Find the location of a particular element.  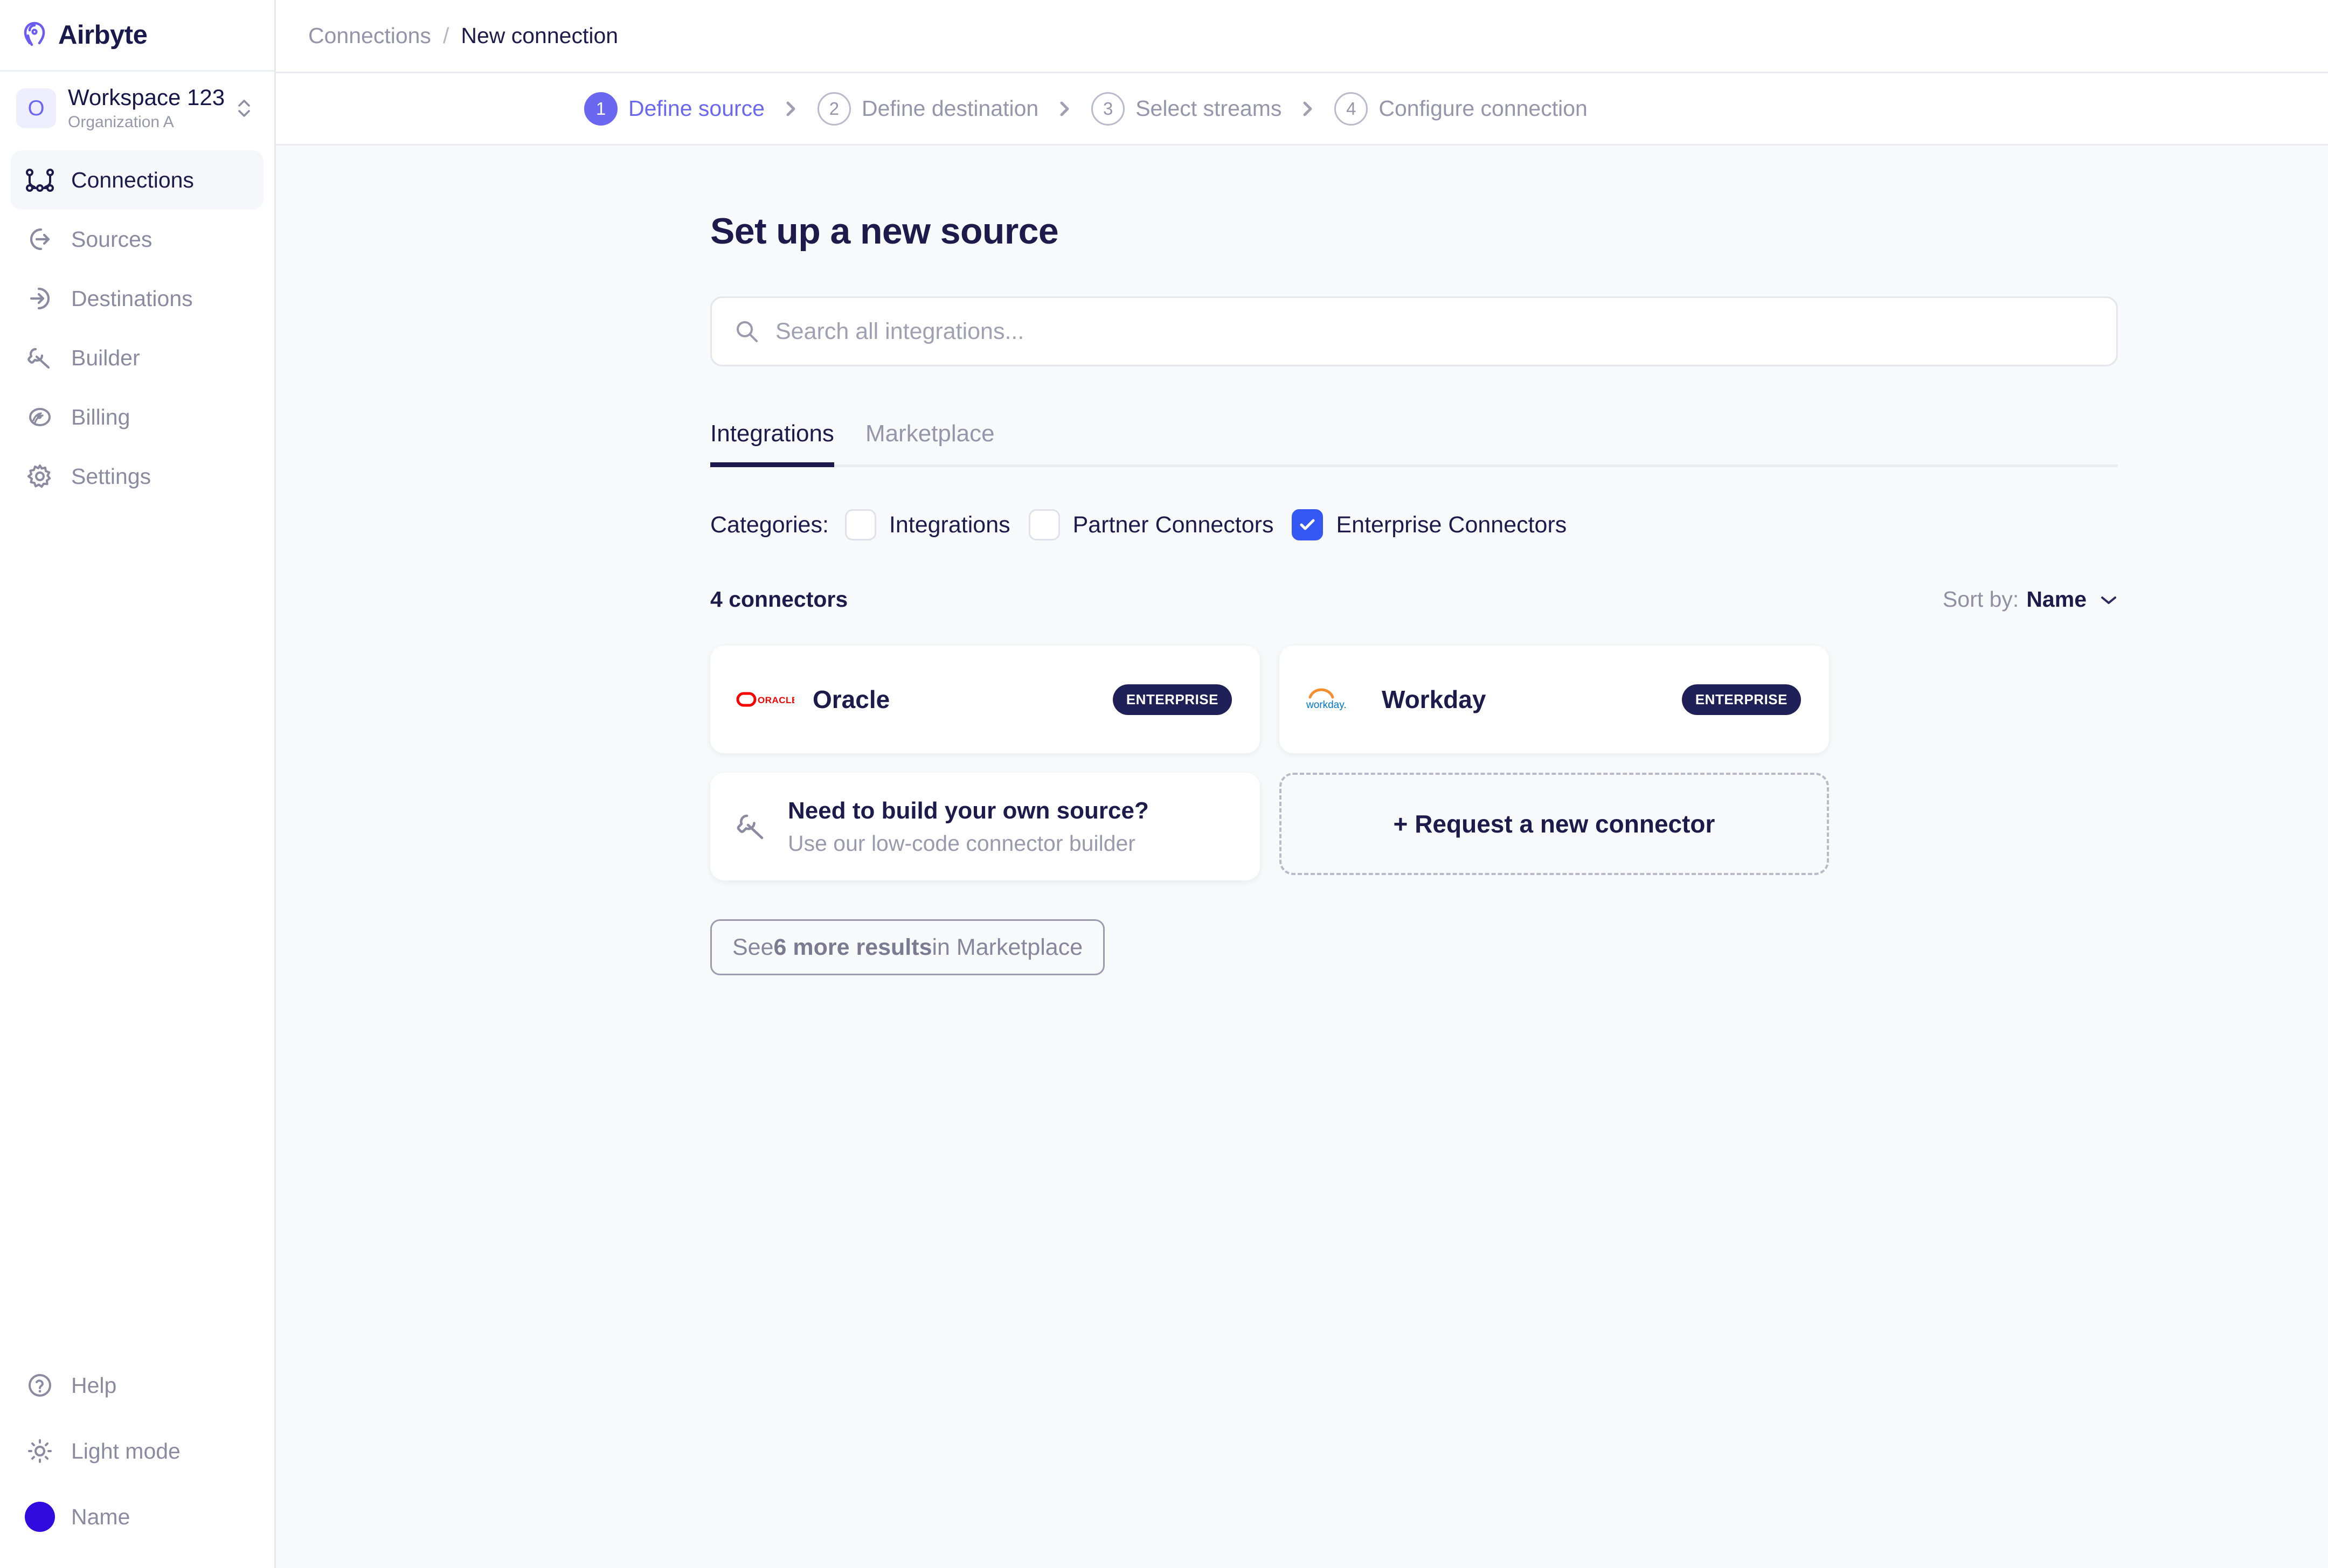

search-box is located at coordinates (1414, 331).